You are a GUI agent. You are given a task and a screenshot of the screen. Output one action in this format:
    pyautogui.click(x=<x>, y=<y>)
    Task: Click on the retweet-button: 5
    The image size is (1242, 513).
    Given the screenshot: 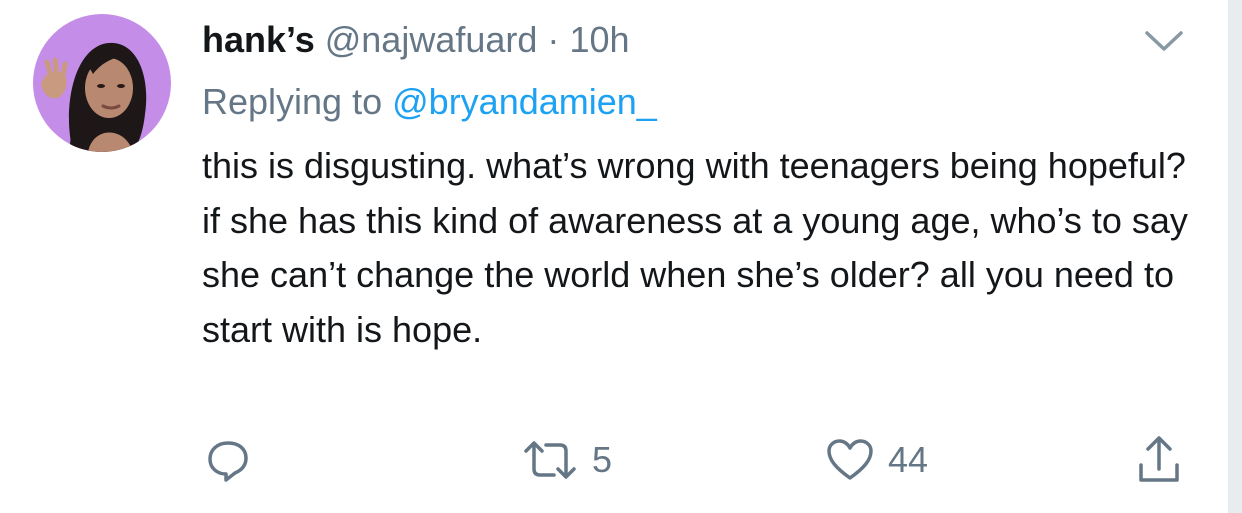 What is the action you would take?
    pyautogui.click(x=567, y=460)
    